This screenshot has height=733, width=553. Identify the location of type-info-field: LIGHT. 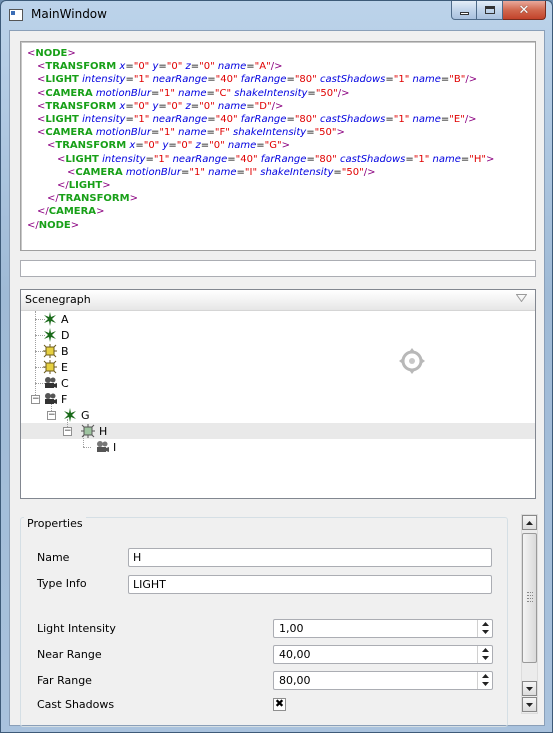
(310, 584).